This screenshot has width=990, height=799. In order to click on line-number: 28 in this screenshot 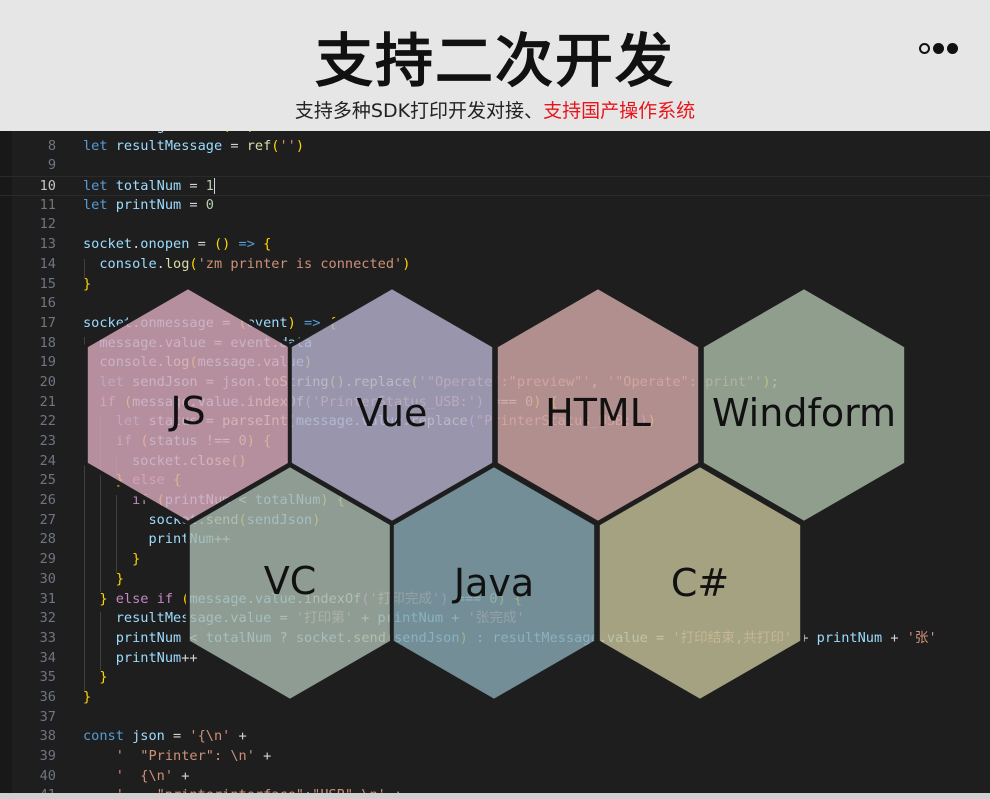, I will do `click(47, 539)`.